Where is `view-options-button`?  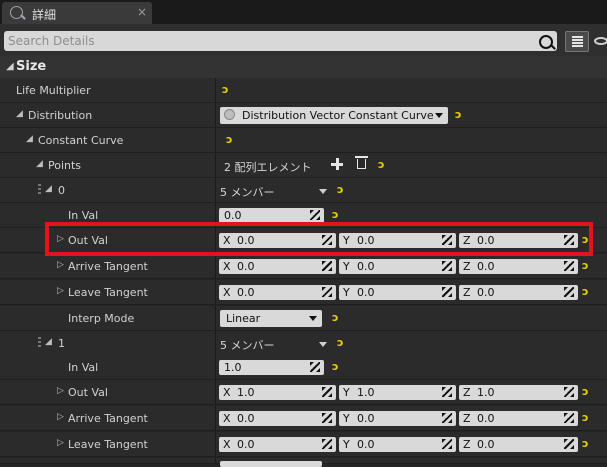 view-options-button is located at coordinates (577, 41).